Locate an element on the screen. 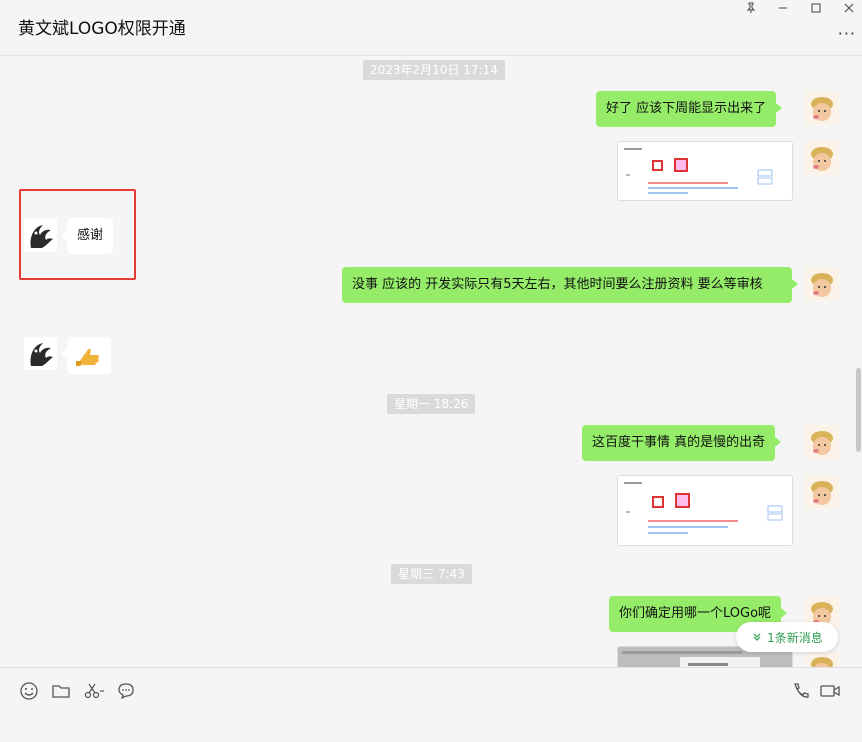 The width and height of the screenshot is (862, 742). timestamp: 星期三 7:43 is located at coordinates (431, 574).